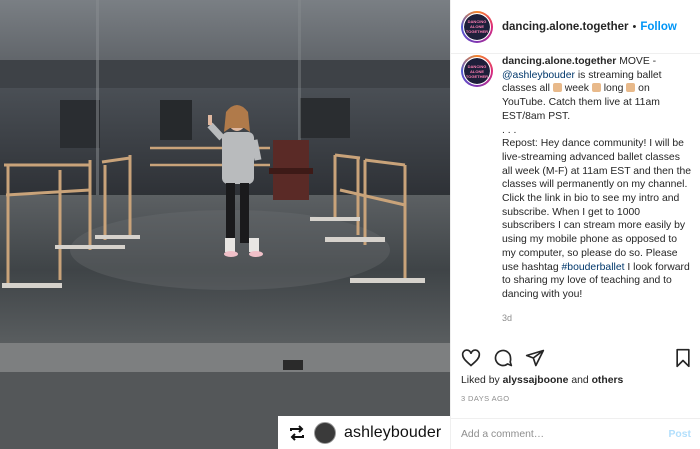  Describe the element at coordinates (580, 380) in the screenshot. I see `likes-and: and` at that location.